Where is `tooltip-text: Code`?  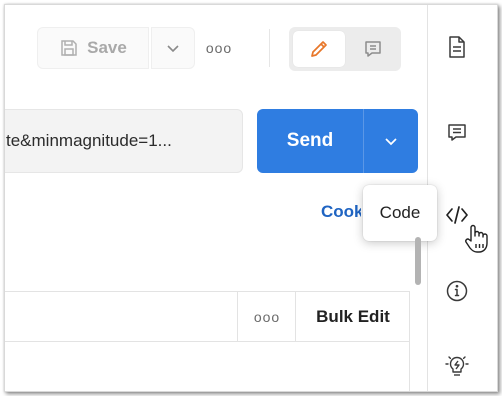
tooltip-text: Code is located at coordinates (400, 212).